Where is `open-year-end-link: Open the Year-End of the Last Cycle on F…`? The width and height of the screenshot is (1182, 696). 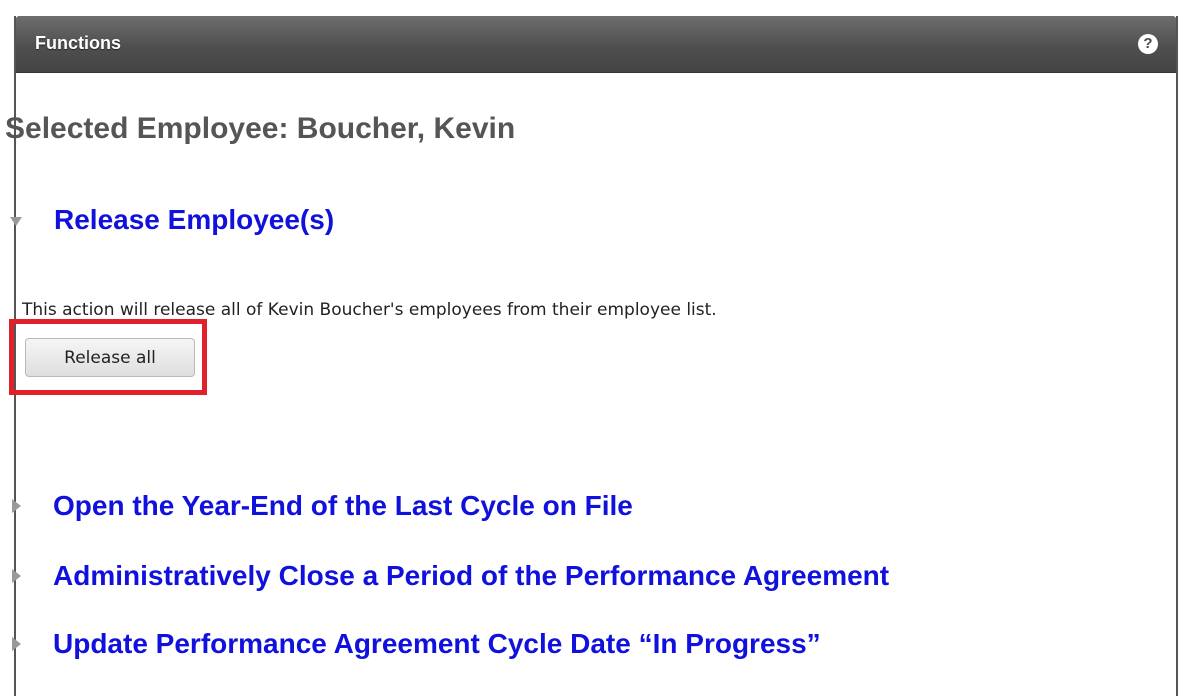 open-year-end-link: Open the Year-End of the Last Cycle on F… is located at coordinates (343, 506).